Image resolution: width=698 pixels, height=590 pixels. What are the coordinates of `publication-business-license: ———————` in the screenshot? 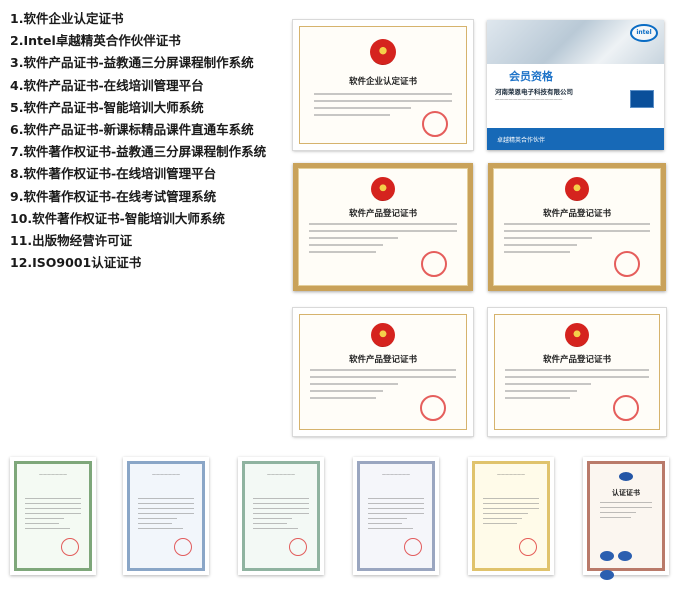 It's located at (511, 516).